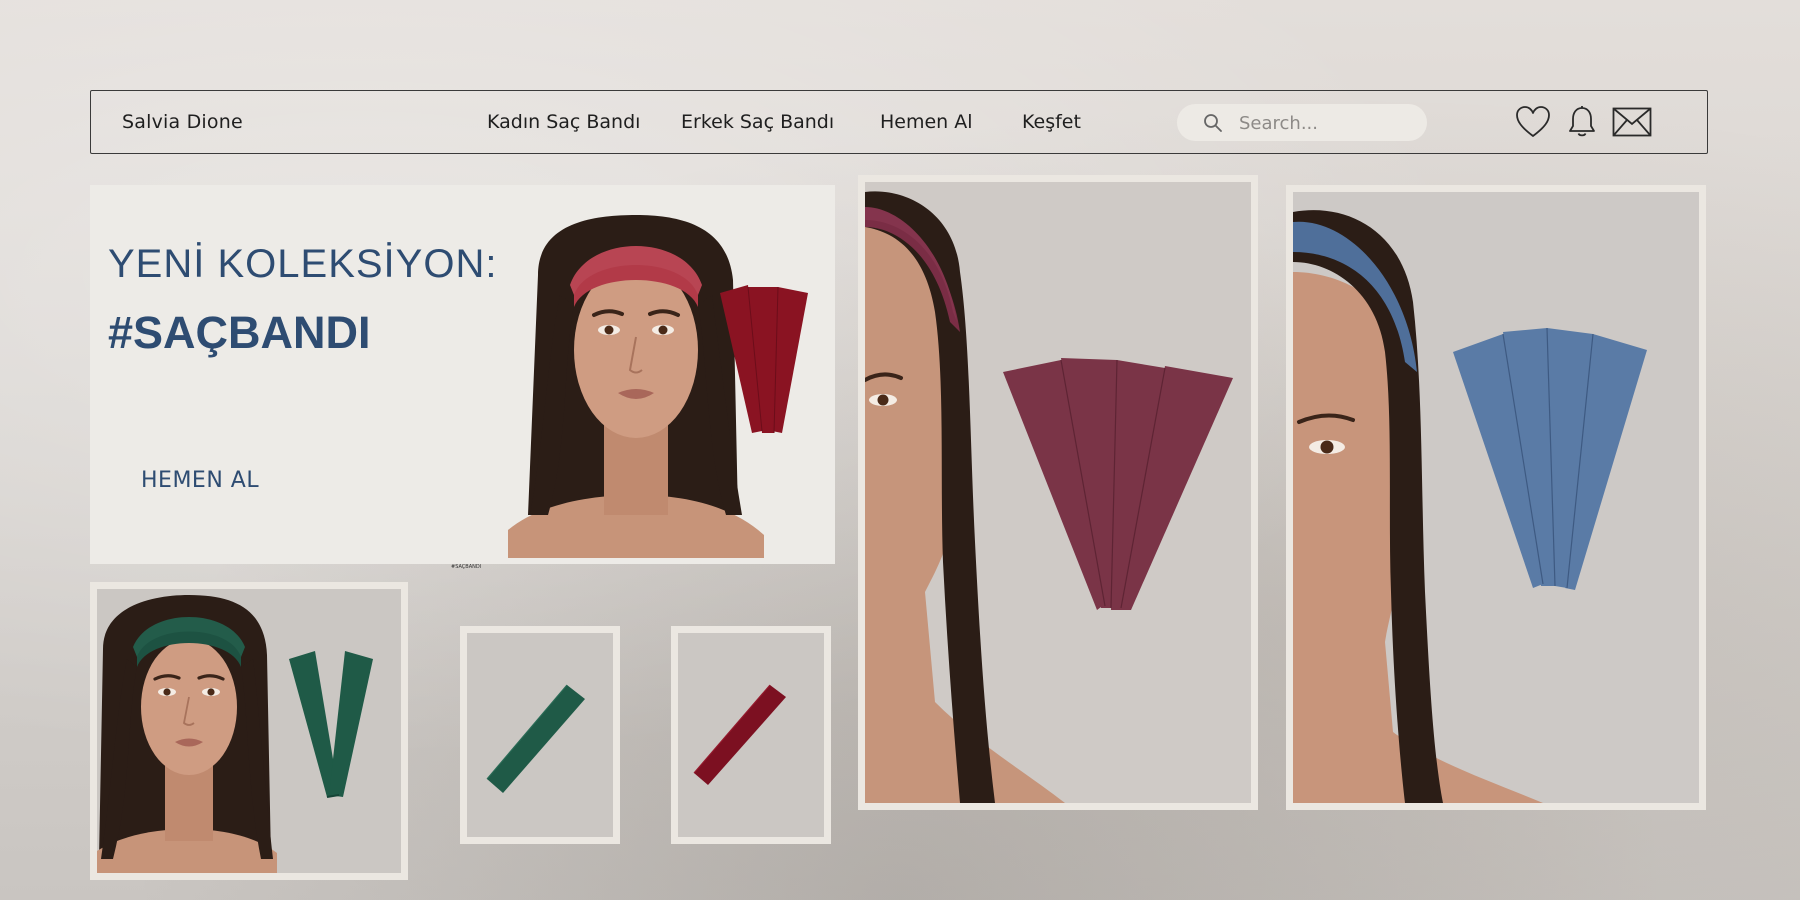 Image resolution: width=1800 pixels, height=900 pixels. I want to click on hero-headband-product, so click(764, 359).